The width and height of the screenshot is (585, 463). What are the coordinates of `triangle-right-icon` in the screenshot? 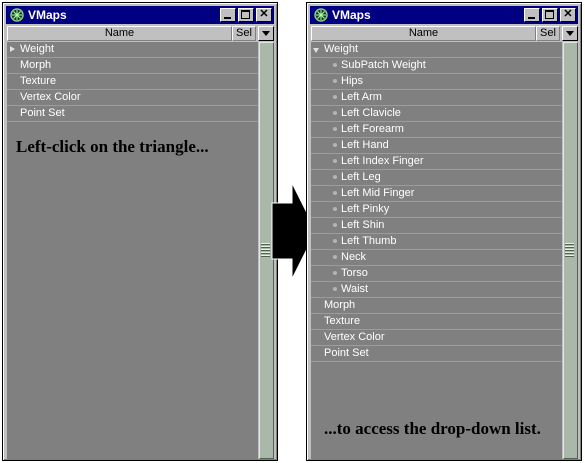 It's located at (12, 49).